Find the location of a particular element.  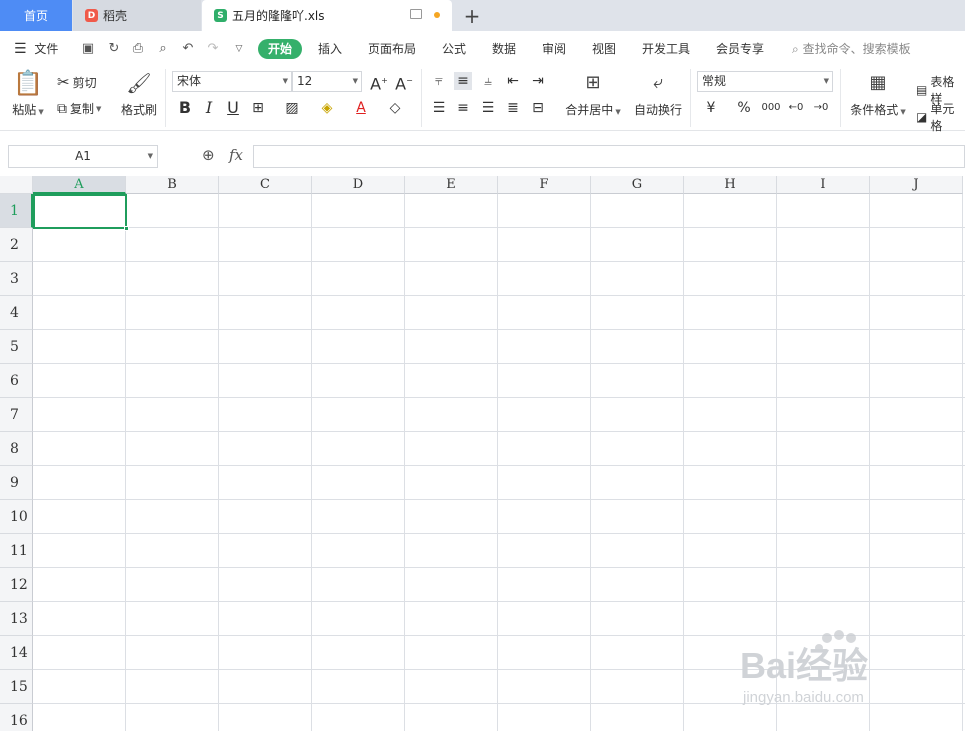

monitor-icon is located at coordinates (416, 14).